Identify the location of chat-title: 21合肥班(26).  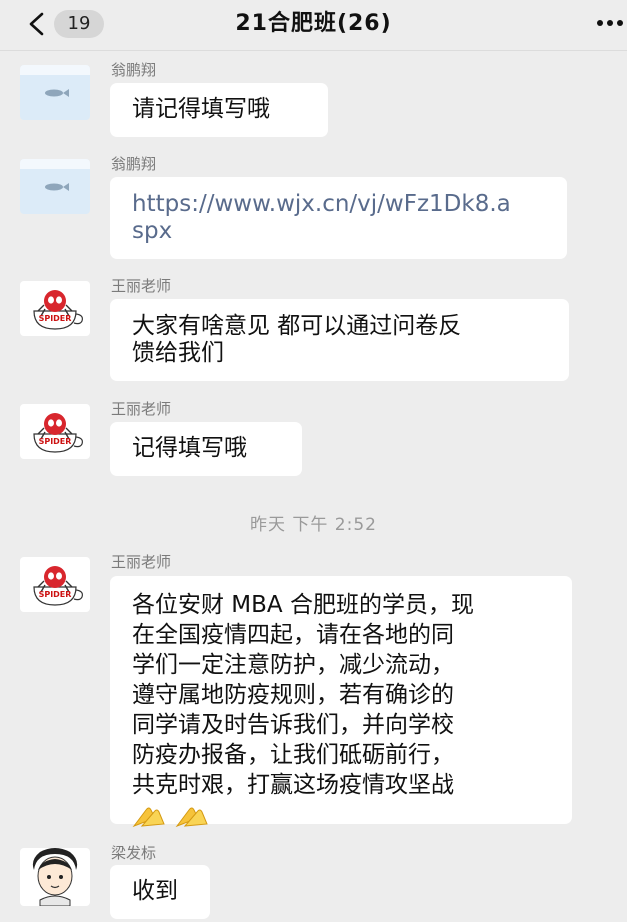
(313, 23).